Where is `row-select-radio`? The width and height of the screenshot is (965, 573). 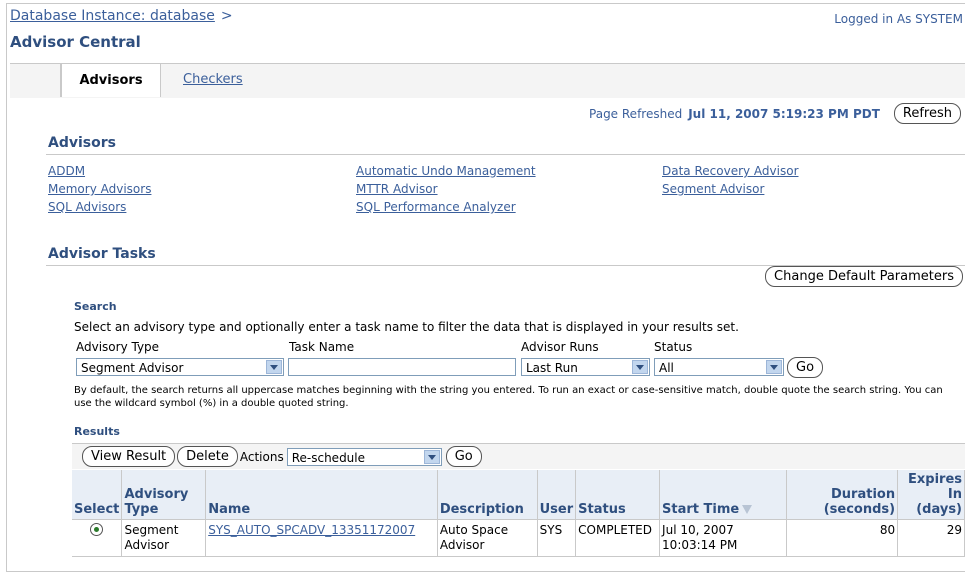
row-select-radio is located at coordinates (97, 529).